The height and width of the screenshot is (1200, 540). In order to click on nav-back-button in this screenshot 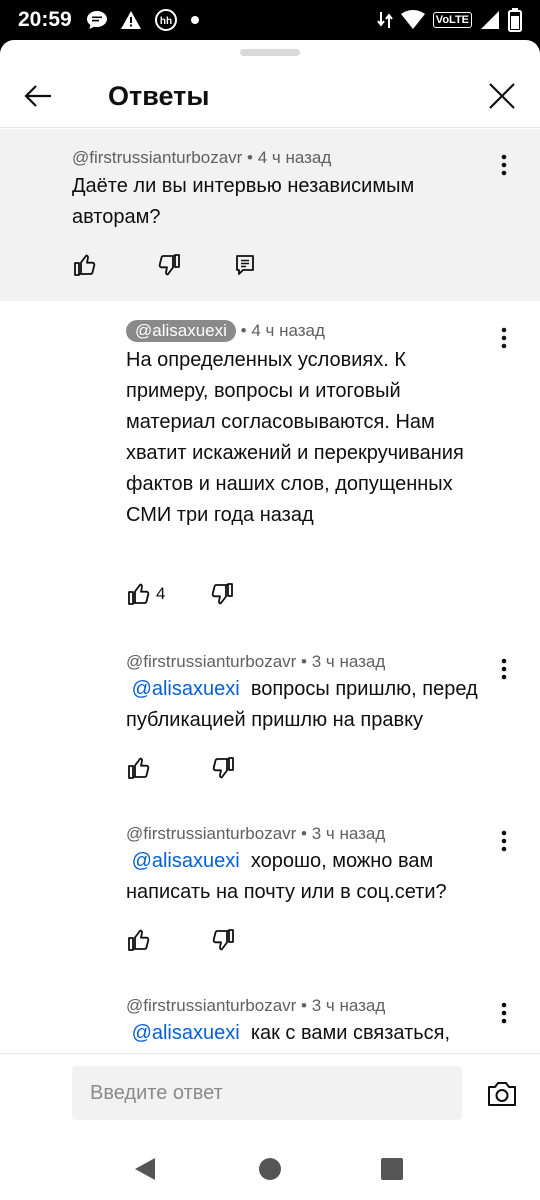, I will do `click(145, 1169)`.